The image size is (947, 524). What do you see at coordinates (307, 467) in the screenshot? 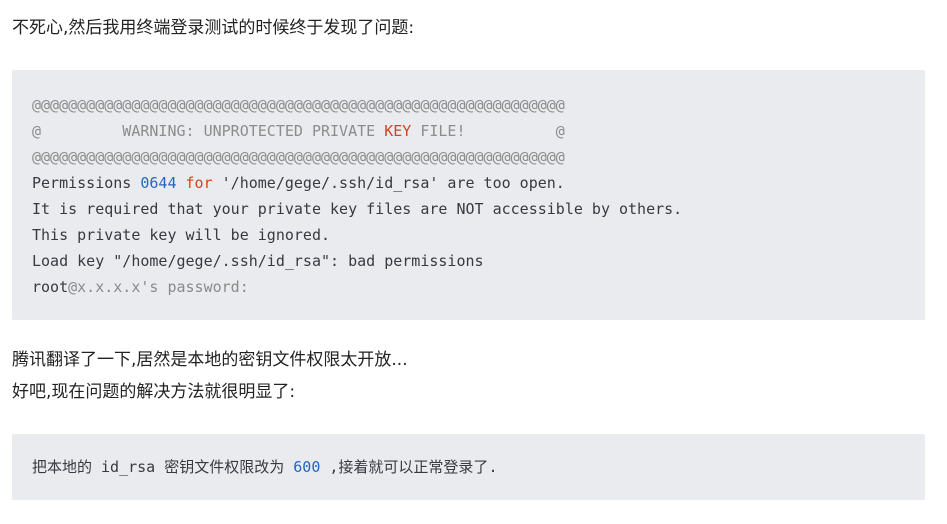
I see `solution-number-600: 600` at bounding box center [307, 467].